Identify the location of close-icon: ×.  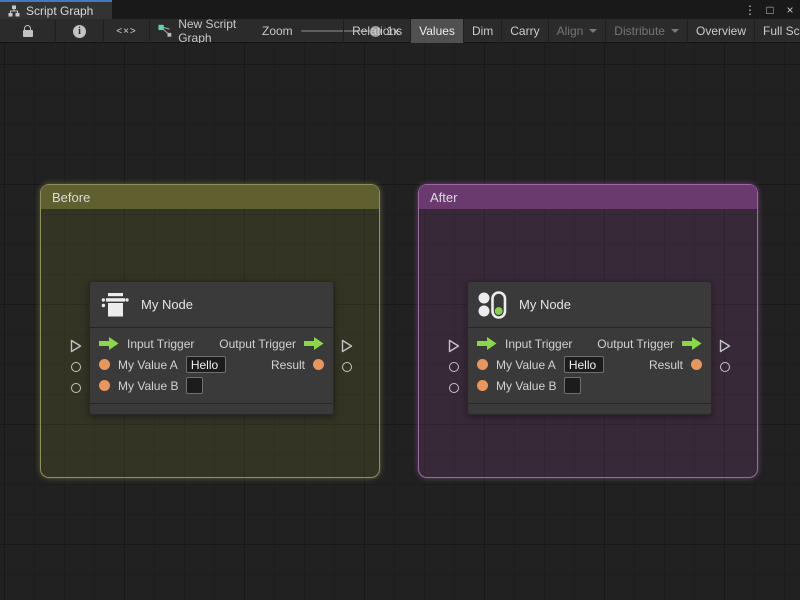
(790, 10).